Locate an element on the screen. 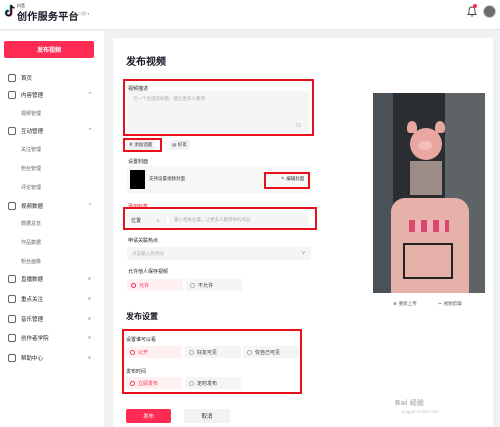 This screenshot has height=427, width=500. home-icon is located at coordinates (12, 78).